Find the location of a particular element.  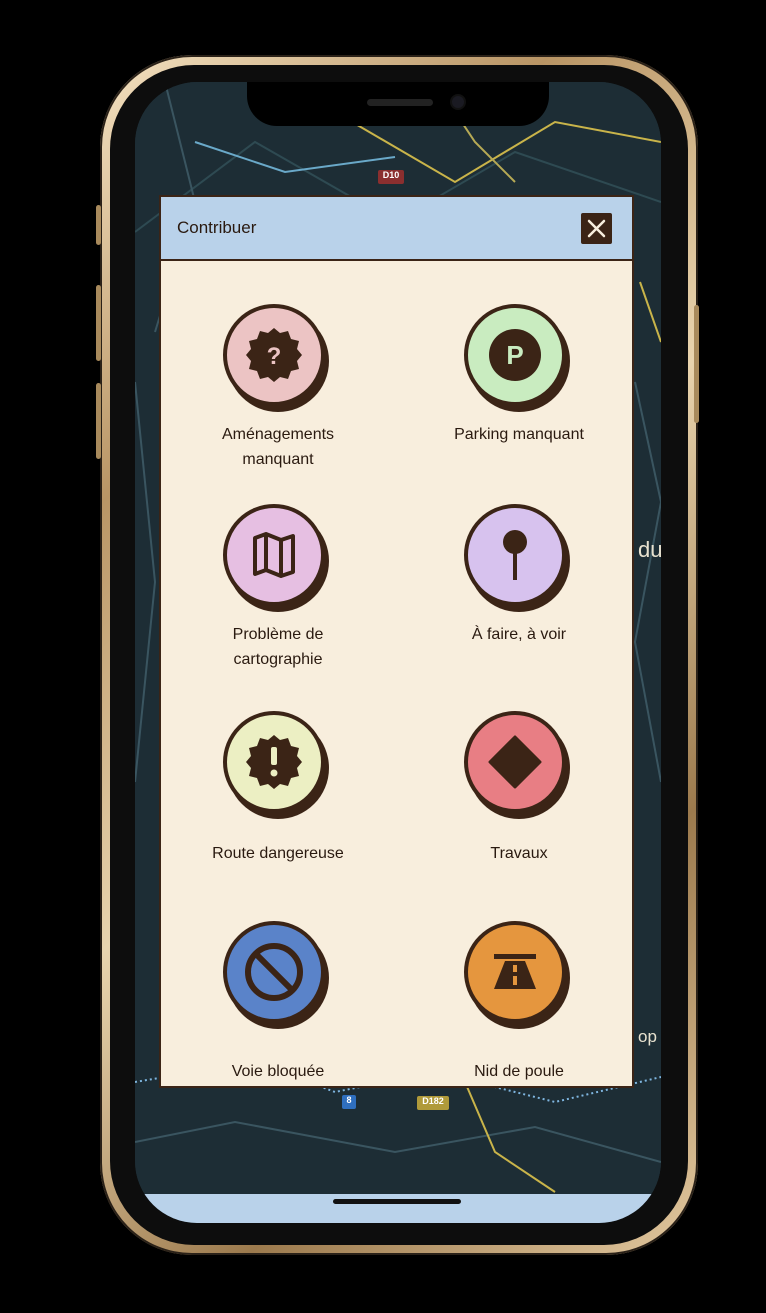

option-travaux: Travaux is located at coordinates (519, 788).